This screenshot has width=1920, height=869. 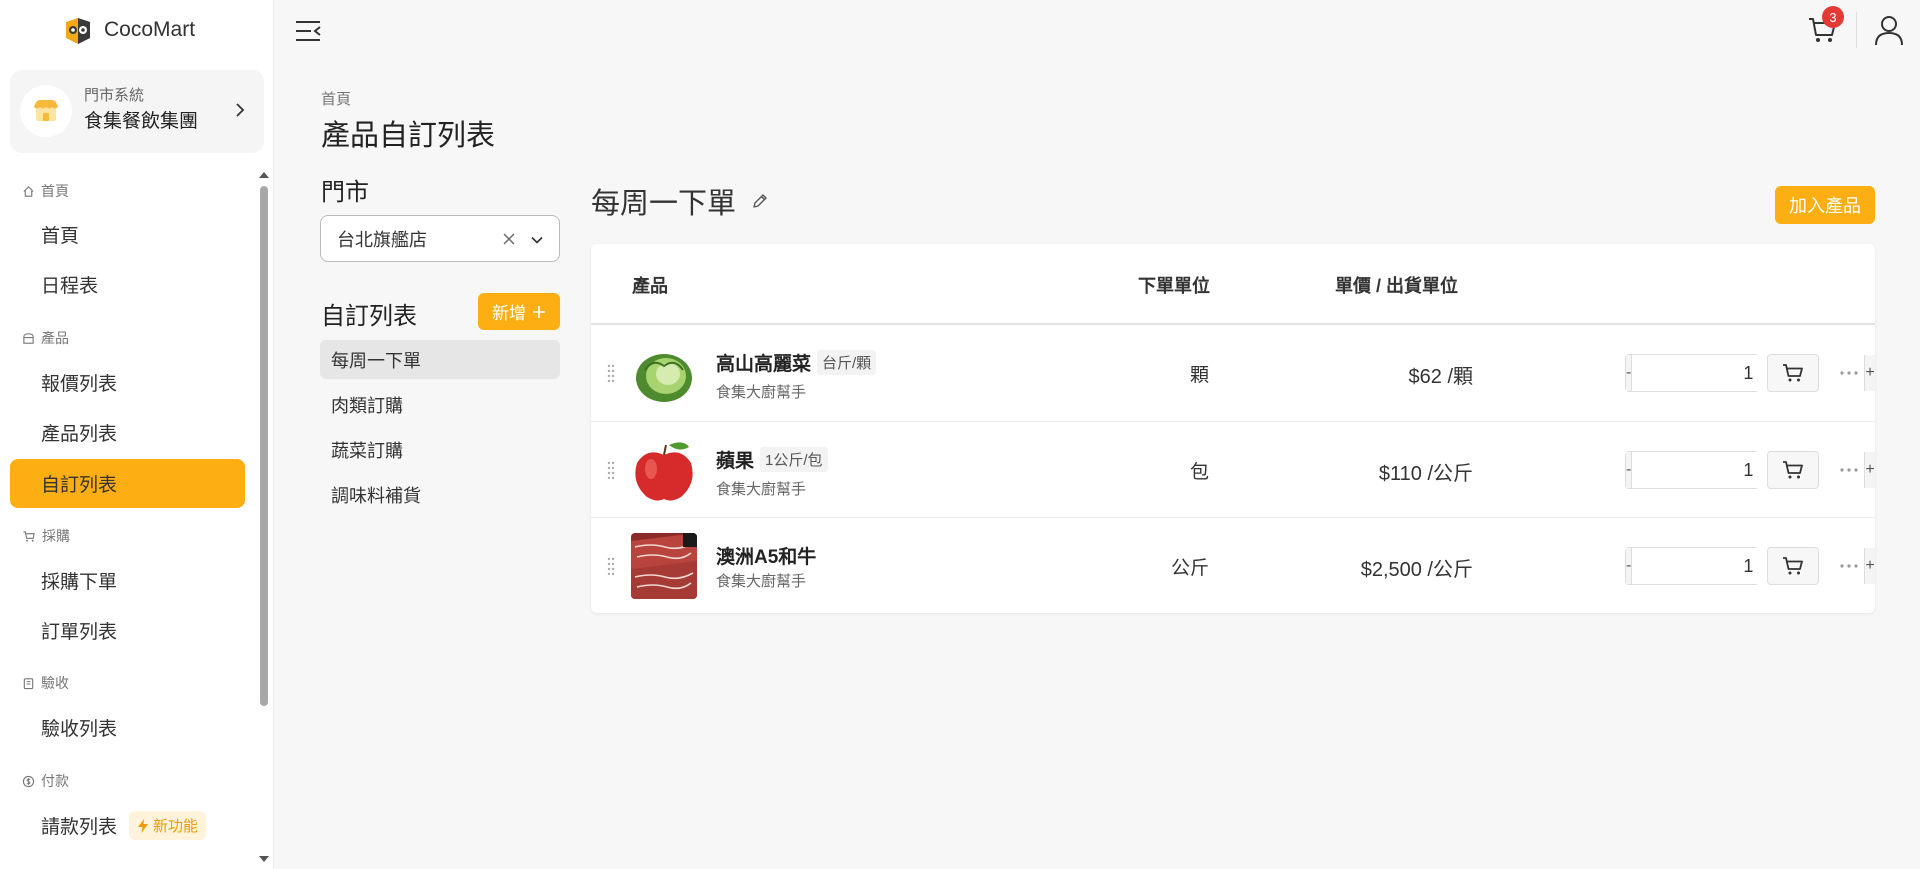 I want to click on cart-count-badge: 3, so click(x=1833, y=17).